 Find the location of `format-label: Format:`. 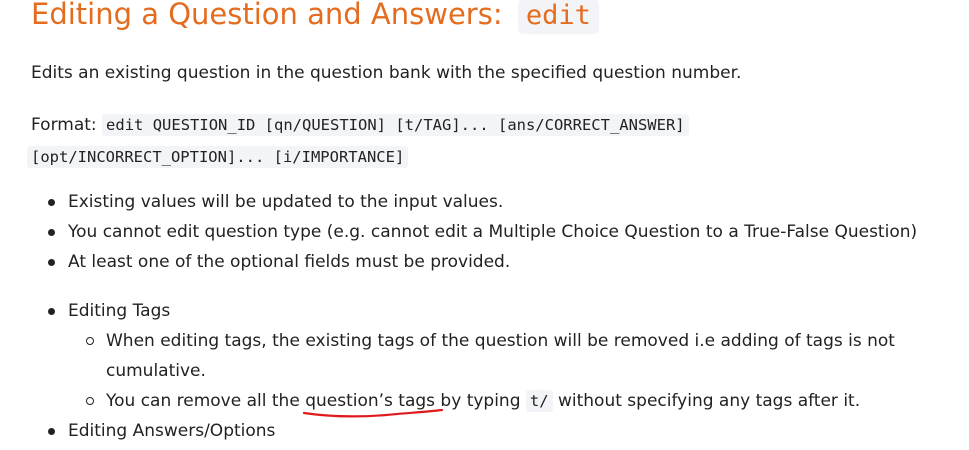

format-label: Format: is located at coordinates (64, 125).